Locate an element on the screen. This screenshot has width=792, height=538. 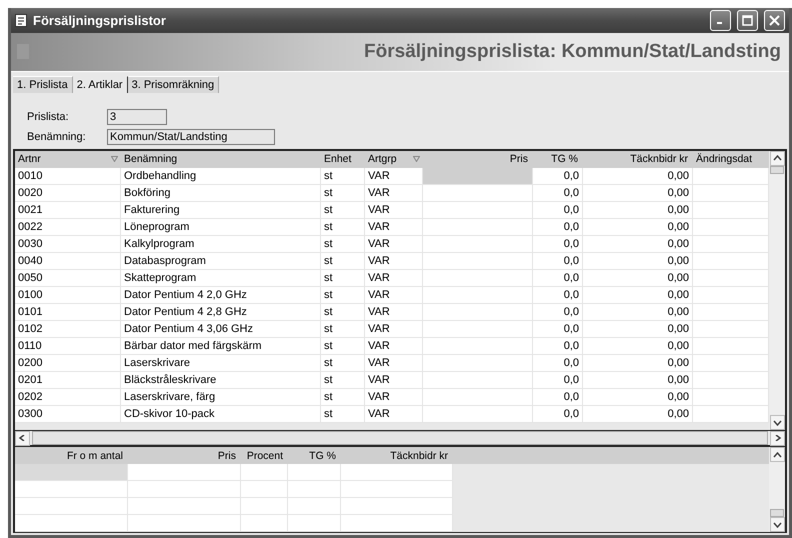
table-cell: 0010 is located at coordinates (68, 176).